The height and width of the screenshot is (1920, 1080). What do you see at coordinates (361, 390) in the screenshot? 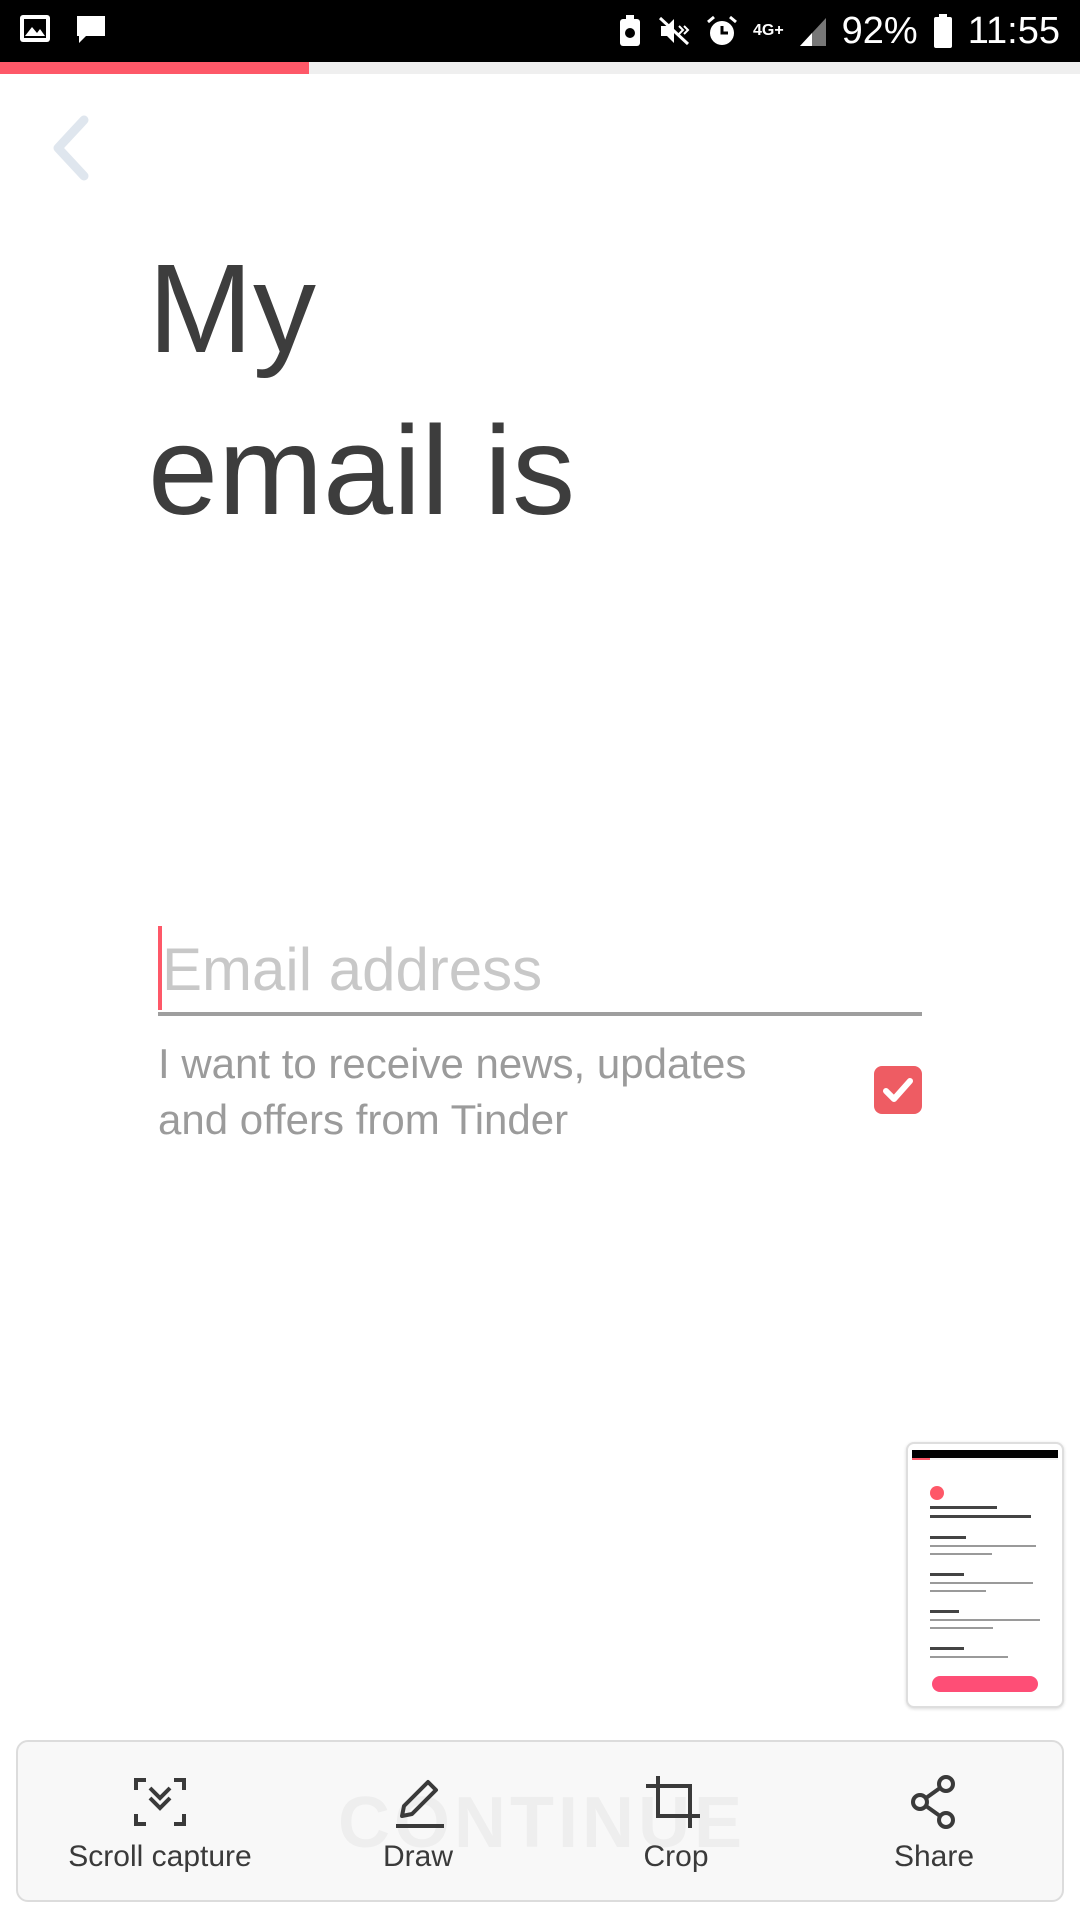
I see `page-title: My email is` at bounding box center [361, 390].